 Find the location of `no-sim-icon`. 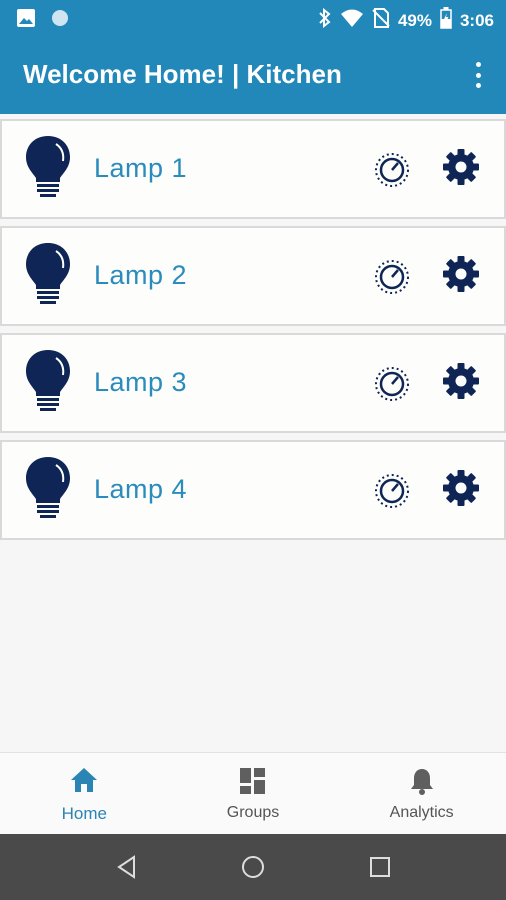

no-sim-icon is located at coordinates (381, 20).